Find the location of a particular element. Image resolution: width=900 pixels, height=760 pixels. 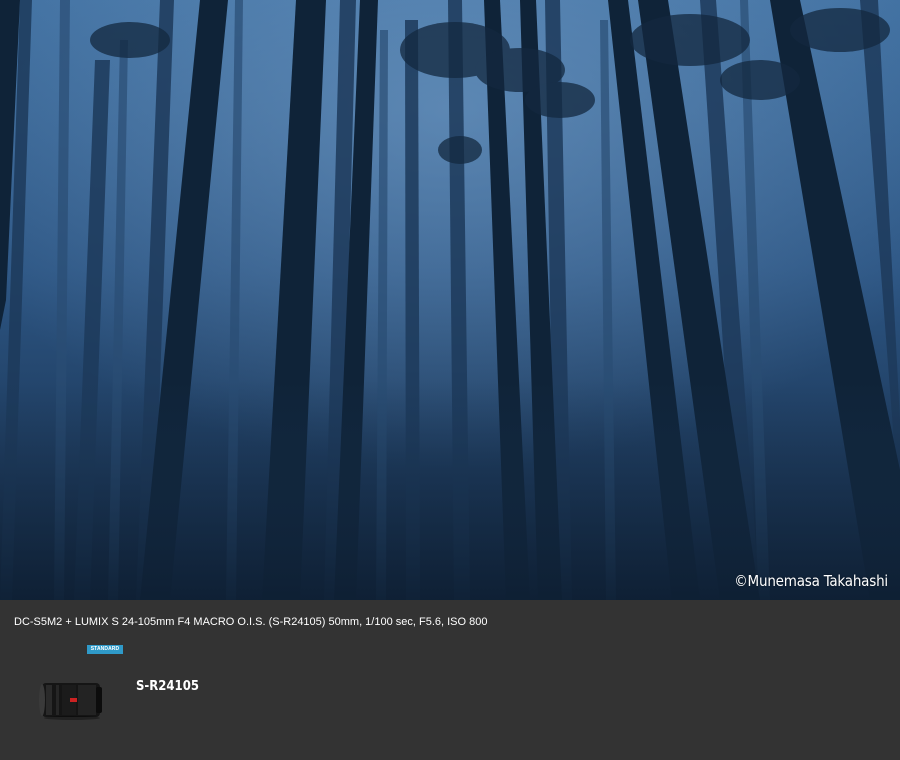

lens-model-name: S-R24105 is located at coordinates (167, 686).